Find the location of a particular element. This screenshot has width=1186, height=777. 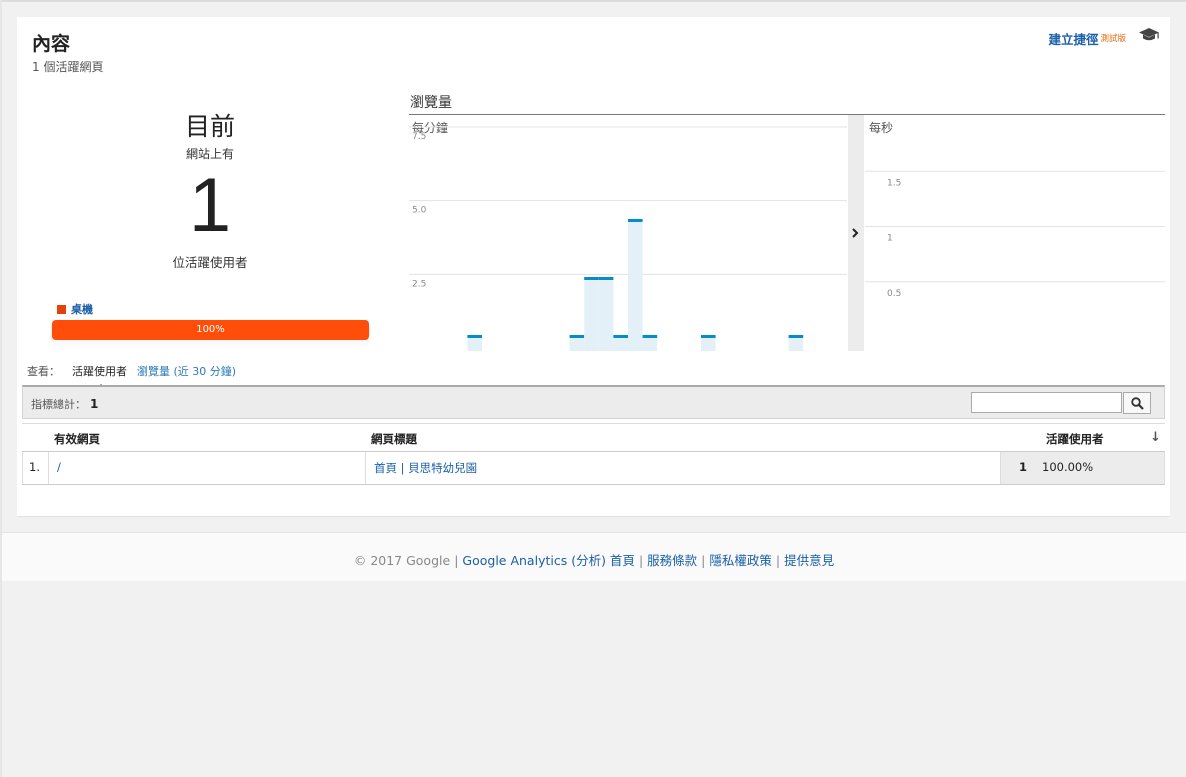

table-row: 1. / 首頁 | 貝思特幼兒園 1 100.00% is located at coordinates (593, 468).